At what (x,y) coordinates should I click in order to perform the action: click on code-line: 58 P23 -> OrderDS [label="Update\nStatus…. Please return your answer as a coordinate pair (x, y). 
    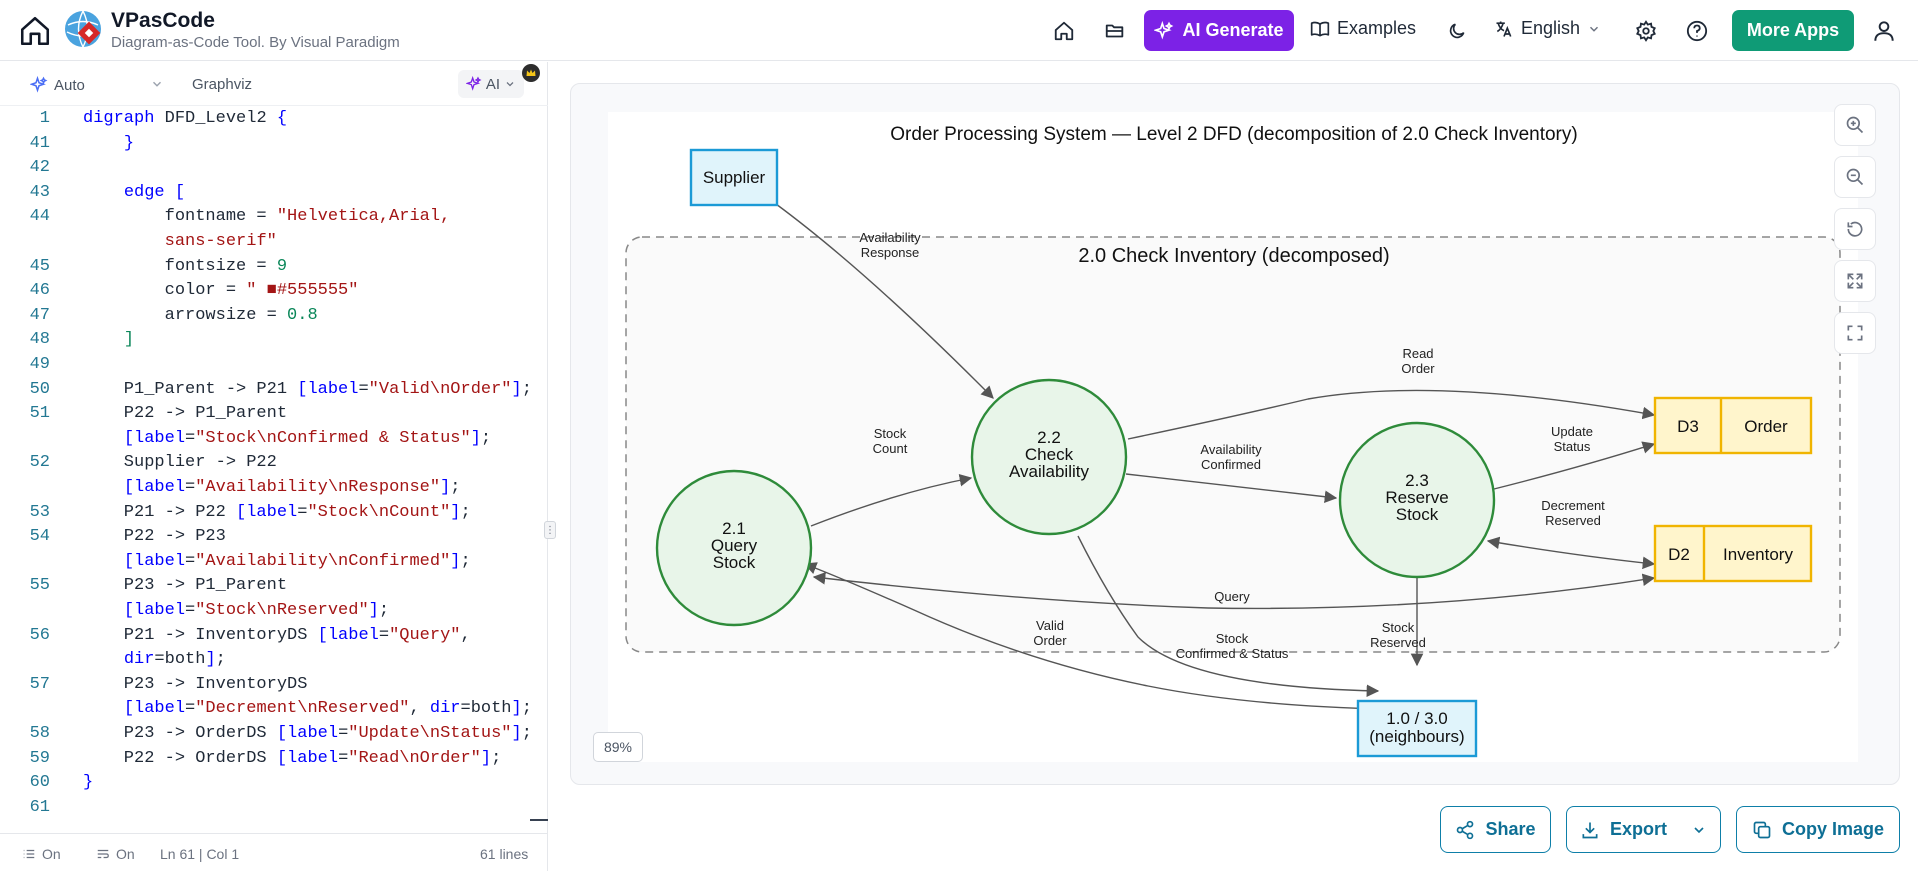
    Looking at the image, I should click on (266, 736).